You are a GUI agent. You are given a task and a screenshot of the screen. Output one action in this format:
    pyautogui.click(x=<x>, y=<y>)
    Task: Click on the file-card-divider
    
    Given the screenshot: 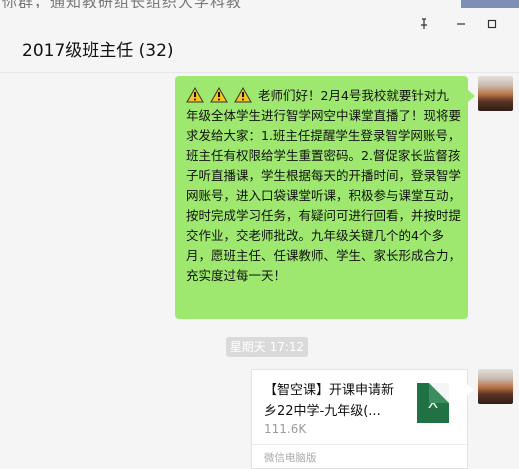 What is the action you would take?
    pyautogui.click(x=359, y=444)
    